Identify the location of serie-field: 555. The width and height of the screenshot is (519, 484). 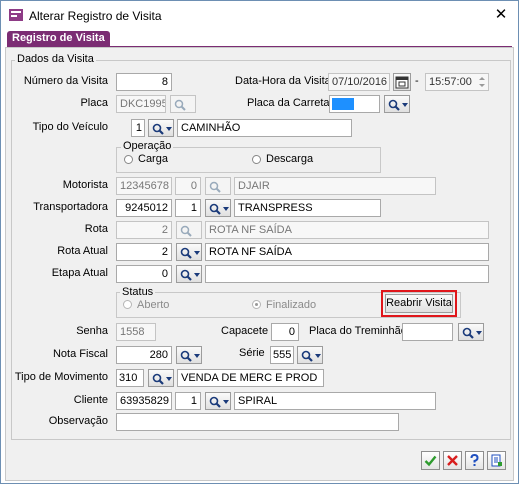
(282, 355).